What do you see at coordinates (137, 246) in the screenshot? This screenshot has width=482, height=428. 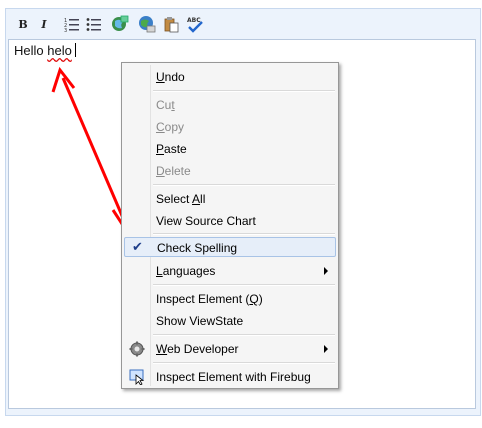 I see `checkmark-icon: ✔` at bounding box center [137, 246].